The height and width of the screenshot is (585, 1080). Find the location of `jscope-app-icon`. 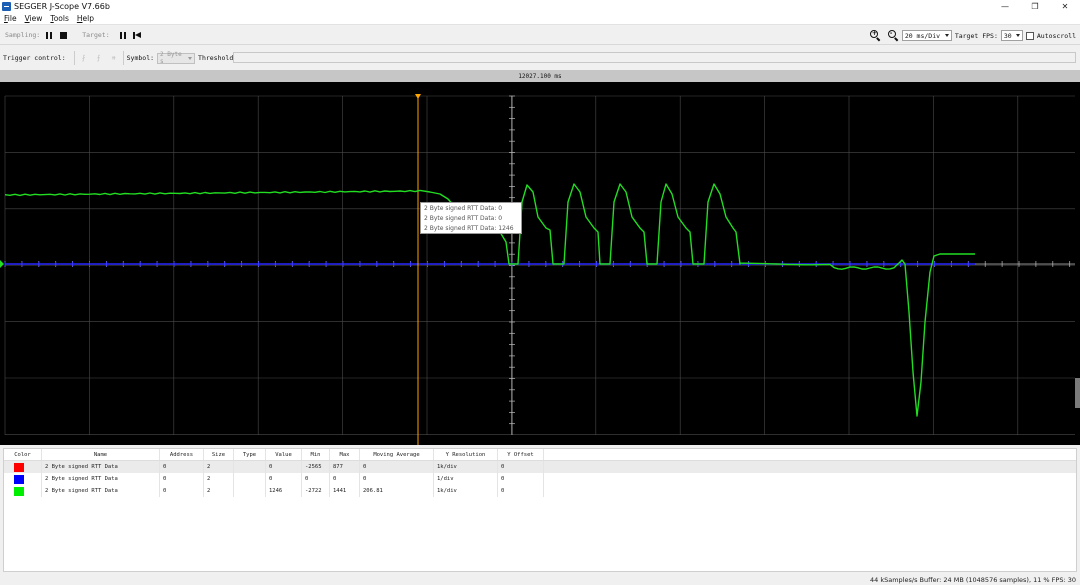

jscope-app-icon is located at coordinates (6, 6).